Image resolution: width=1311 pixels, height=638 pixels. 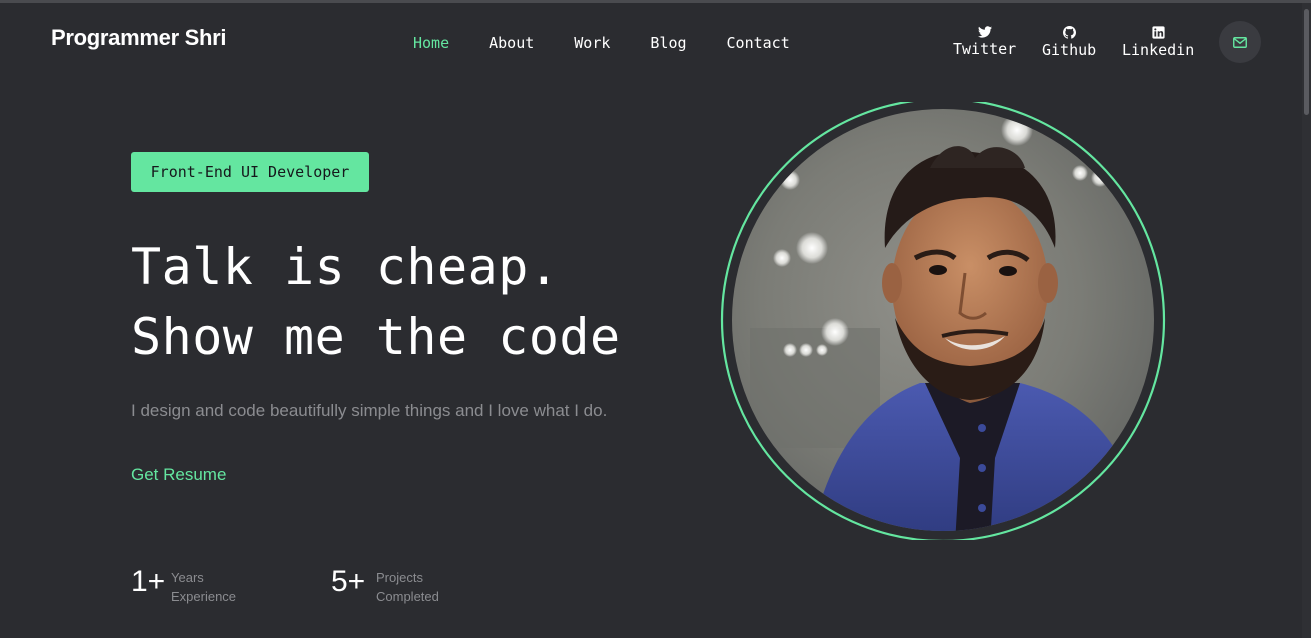 What do you see at coordinates (407, 596) in the screenshot?
I see `stat-projects-label-line2: Completed` at bounding box center [407, 596].